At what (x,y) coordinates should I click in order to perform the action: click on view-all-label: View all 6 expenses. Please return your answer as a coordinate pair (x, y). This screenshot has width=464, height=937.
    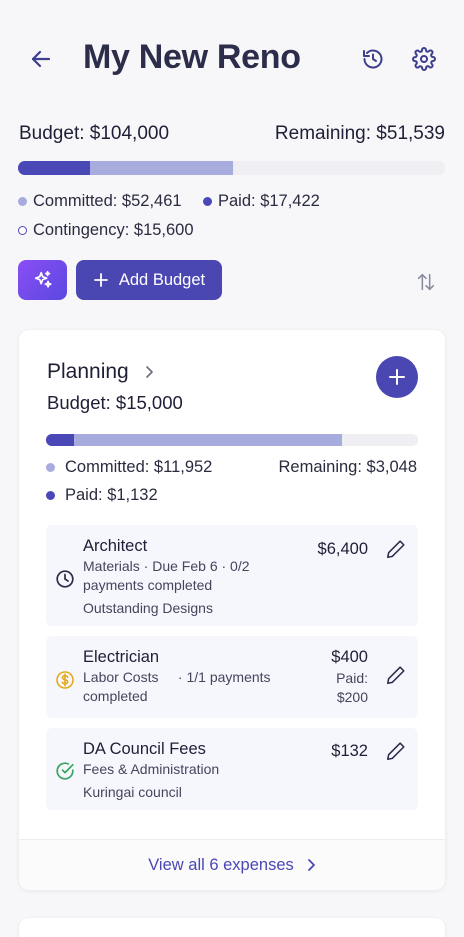
    Looking at the image, I should click on (221, 864).